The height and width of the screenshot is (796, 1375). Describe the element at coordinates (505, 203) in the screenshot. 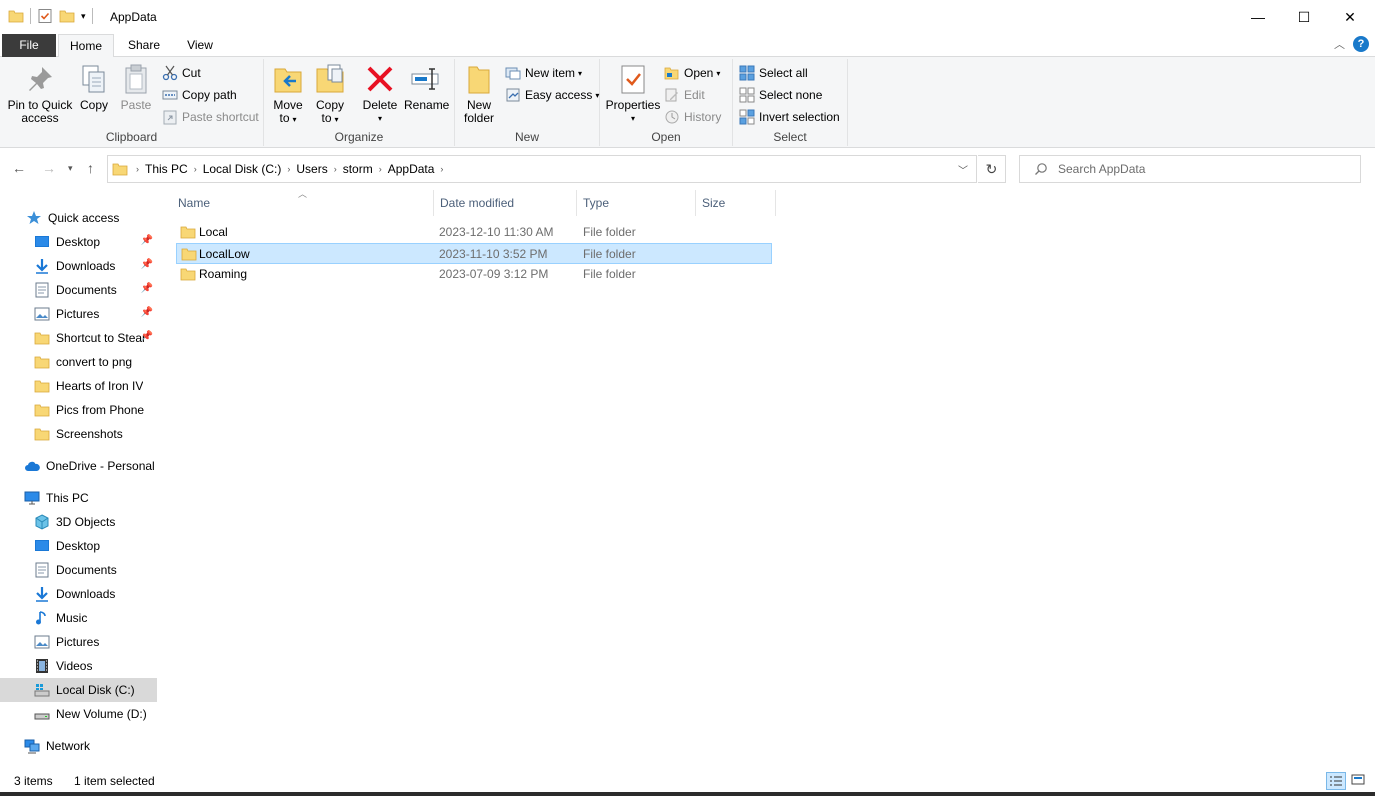

I see `column-header-date-modified: Date modified` at that location.